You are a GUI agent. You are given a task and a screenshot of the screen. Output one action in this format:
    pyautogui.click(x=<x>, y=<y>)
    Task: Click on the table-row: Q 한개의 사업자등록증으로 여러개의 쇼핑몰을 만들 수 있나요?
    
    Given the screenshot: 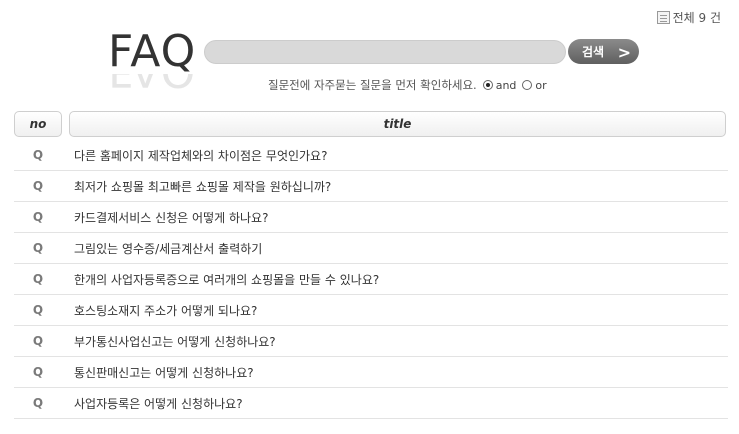 What is the action you would take?
    pyautogui.click(x=371, y=279)
    